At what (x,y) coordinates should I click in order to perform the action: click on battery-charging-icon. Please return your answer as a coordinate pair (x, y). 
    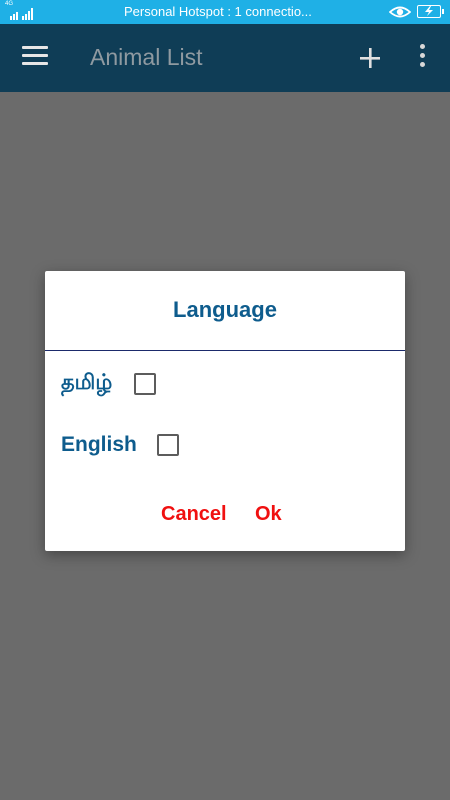
    Looking at the image, I should click on (430, 11).